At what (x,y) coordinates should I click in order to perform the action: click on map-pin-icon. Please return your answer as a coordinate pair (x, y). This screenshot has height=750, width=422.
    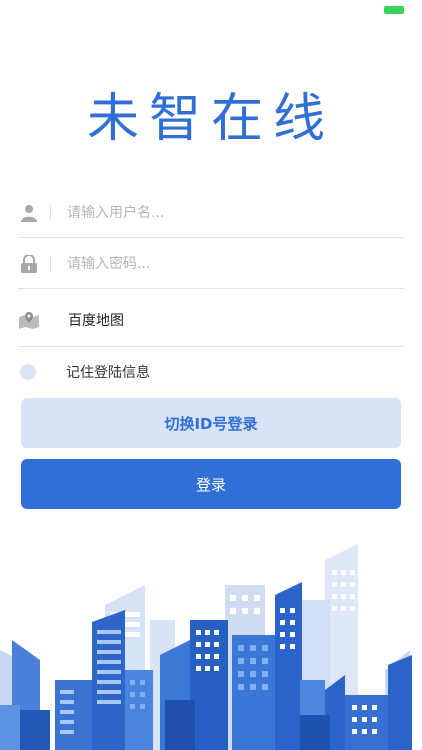
    Looking at the image, I should click on (29, 320).